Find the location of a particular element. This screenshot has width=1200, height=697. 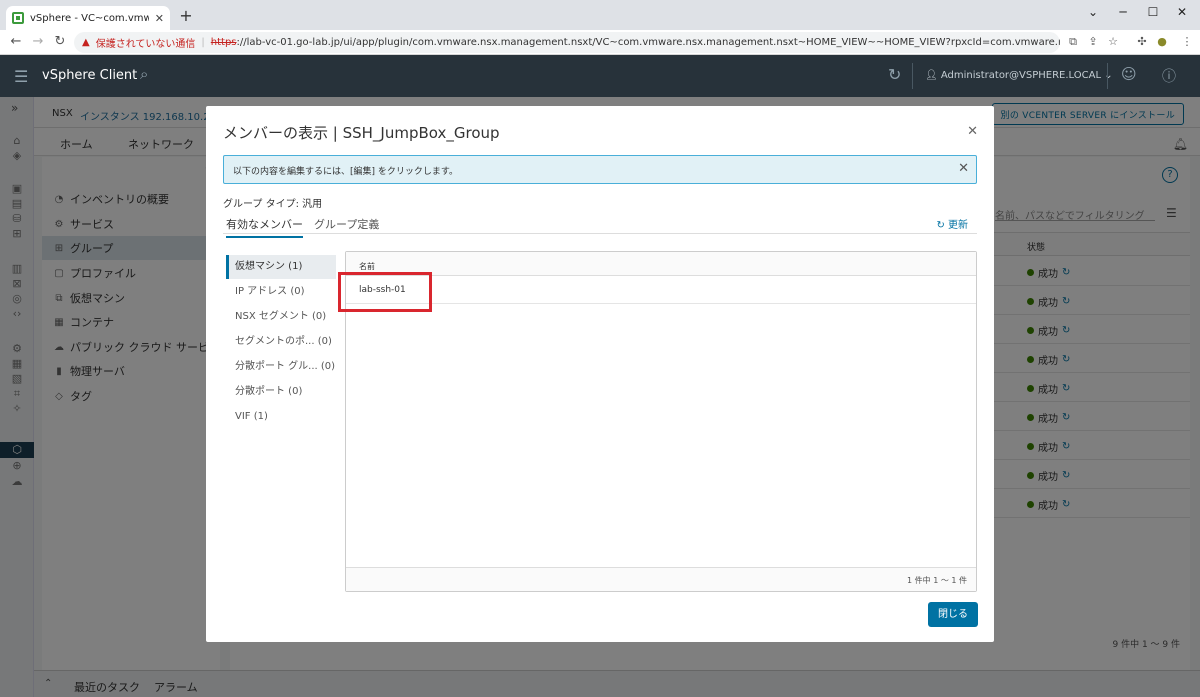

search-icon: ⌕ is located at coordinates (144, 74).